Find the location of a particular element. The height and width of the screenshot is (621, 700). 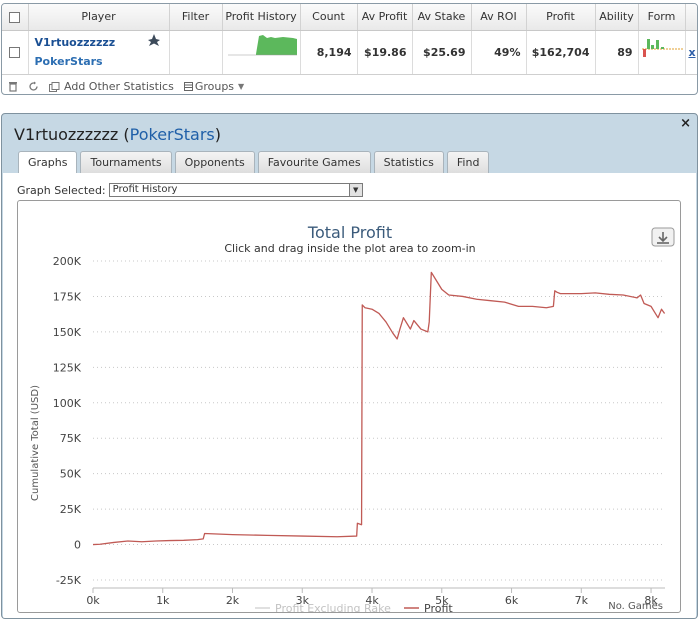

y-tick-label: 25K is located at coordinates (71, 509).